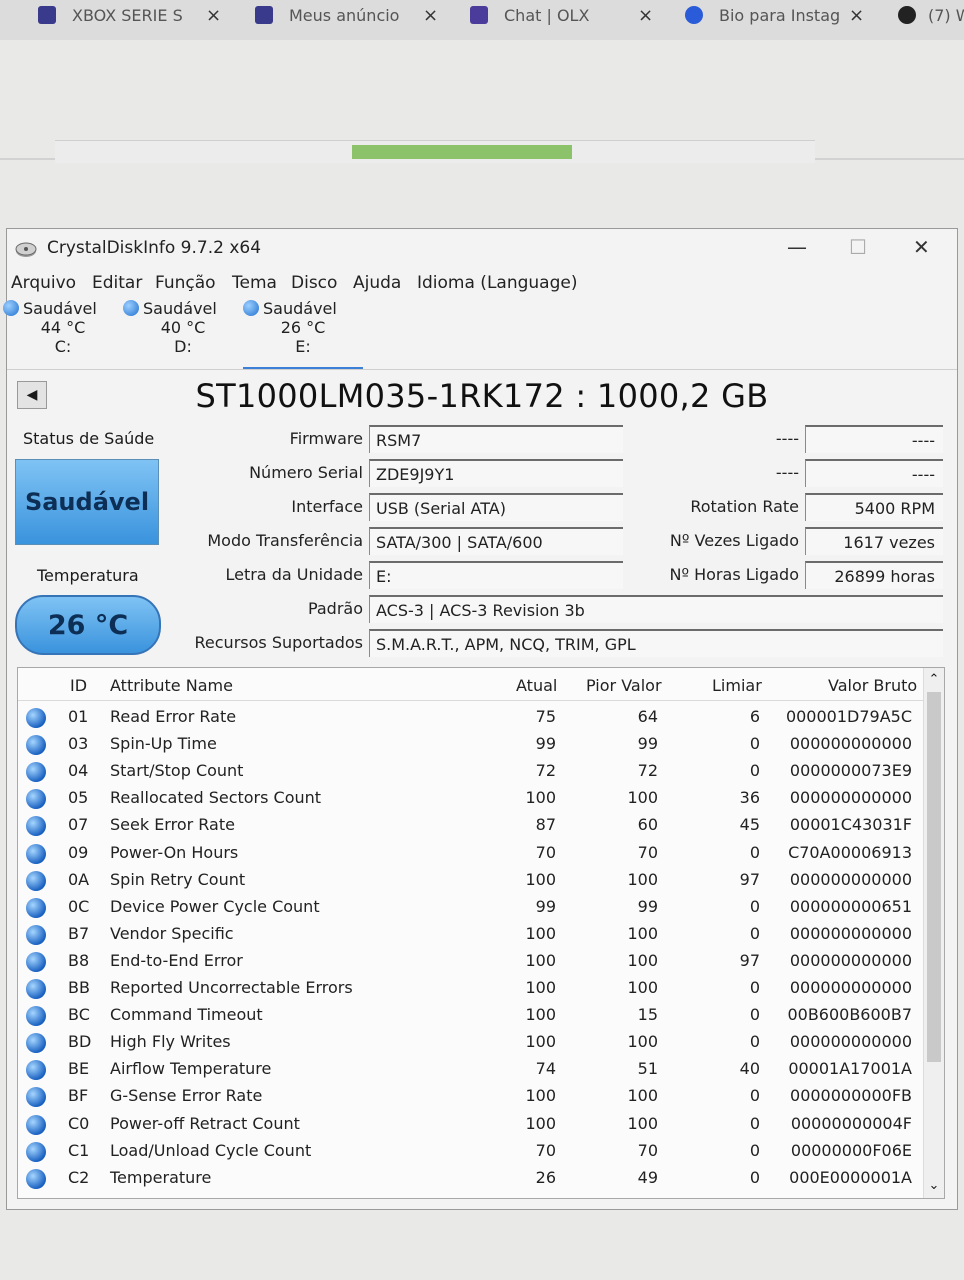  I want to click on disk-tab-c: Saudável 44 °C C:, so click(63, 333).